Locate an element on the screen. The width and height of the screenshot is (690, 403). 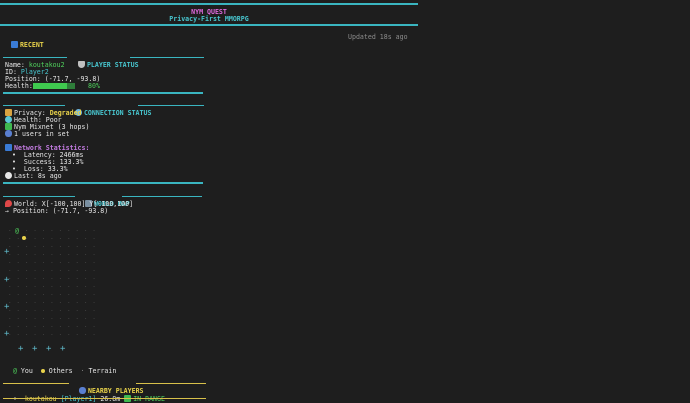
header-bottom-rule is located at coordinates (209, 25).